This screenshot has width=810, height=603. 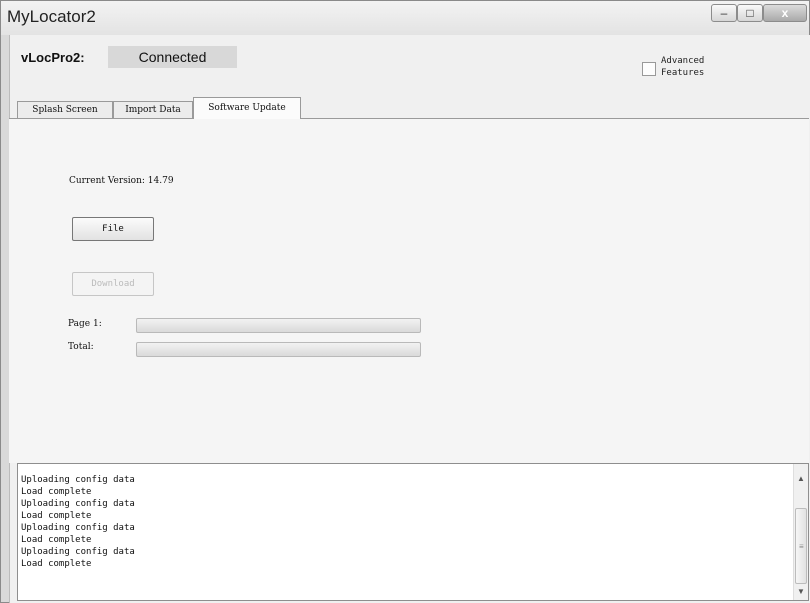 I want to click on tab-splash-screen: Splash Screen, so click(x=65, y=109).